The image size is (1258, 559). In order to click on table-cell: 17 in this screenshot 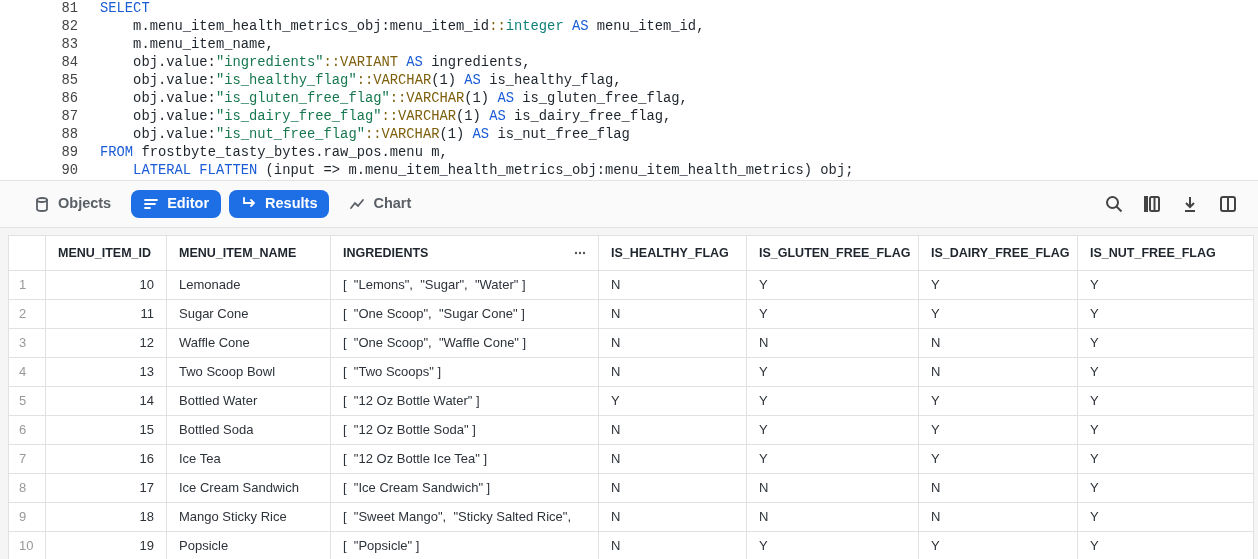, I will do `click(106, 488)`.